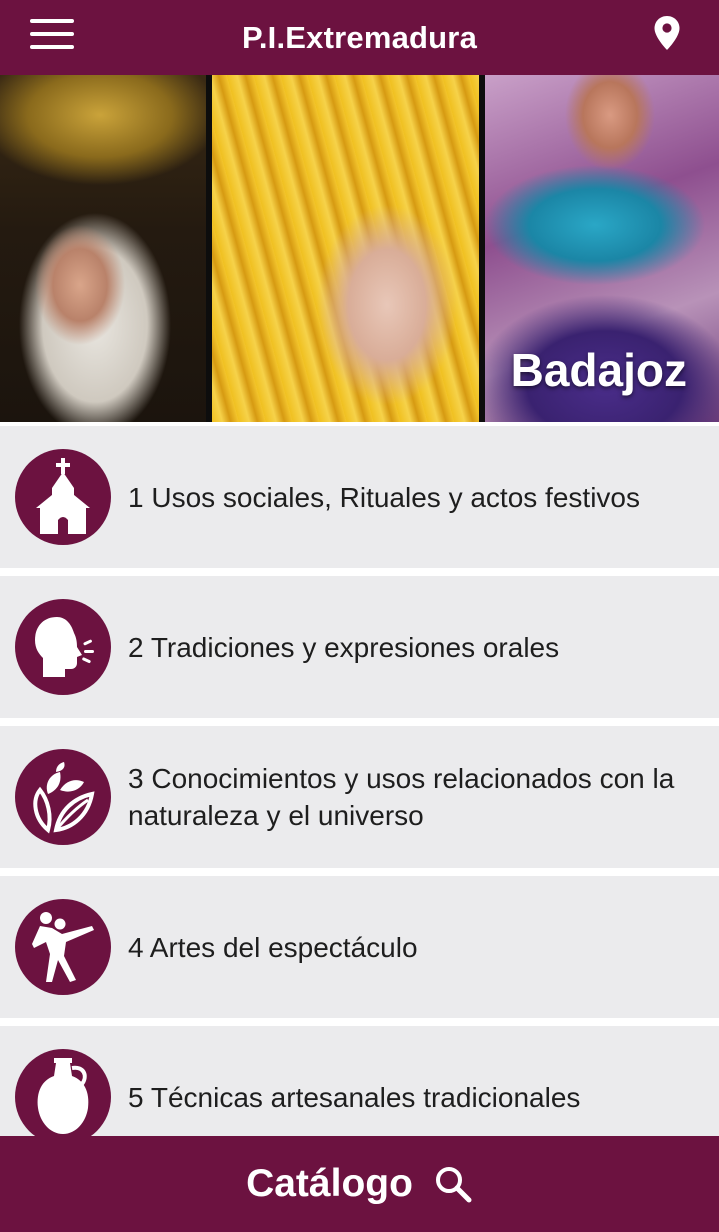  Describe the element at coordinates (103, 248) in the screenshot. I see `banner-photo-religious-image` at that location.